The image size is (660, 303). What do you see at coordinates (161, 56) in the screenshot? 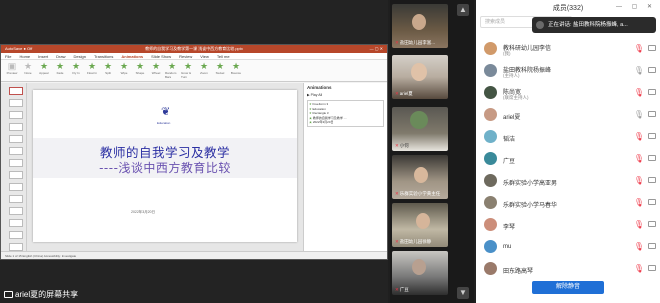
I see `menu-slide-show: Slide Show` at bounding box center [161, 56].